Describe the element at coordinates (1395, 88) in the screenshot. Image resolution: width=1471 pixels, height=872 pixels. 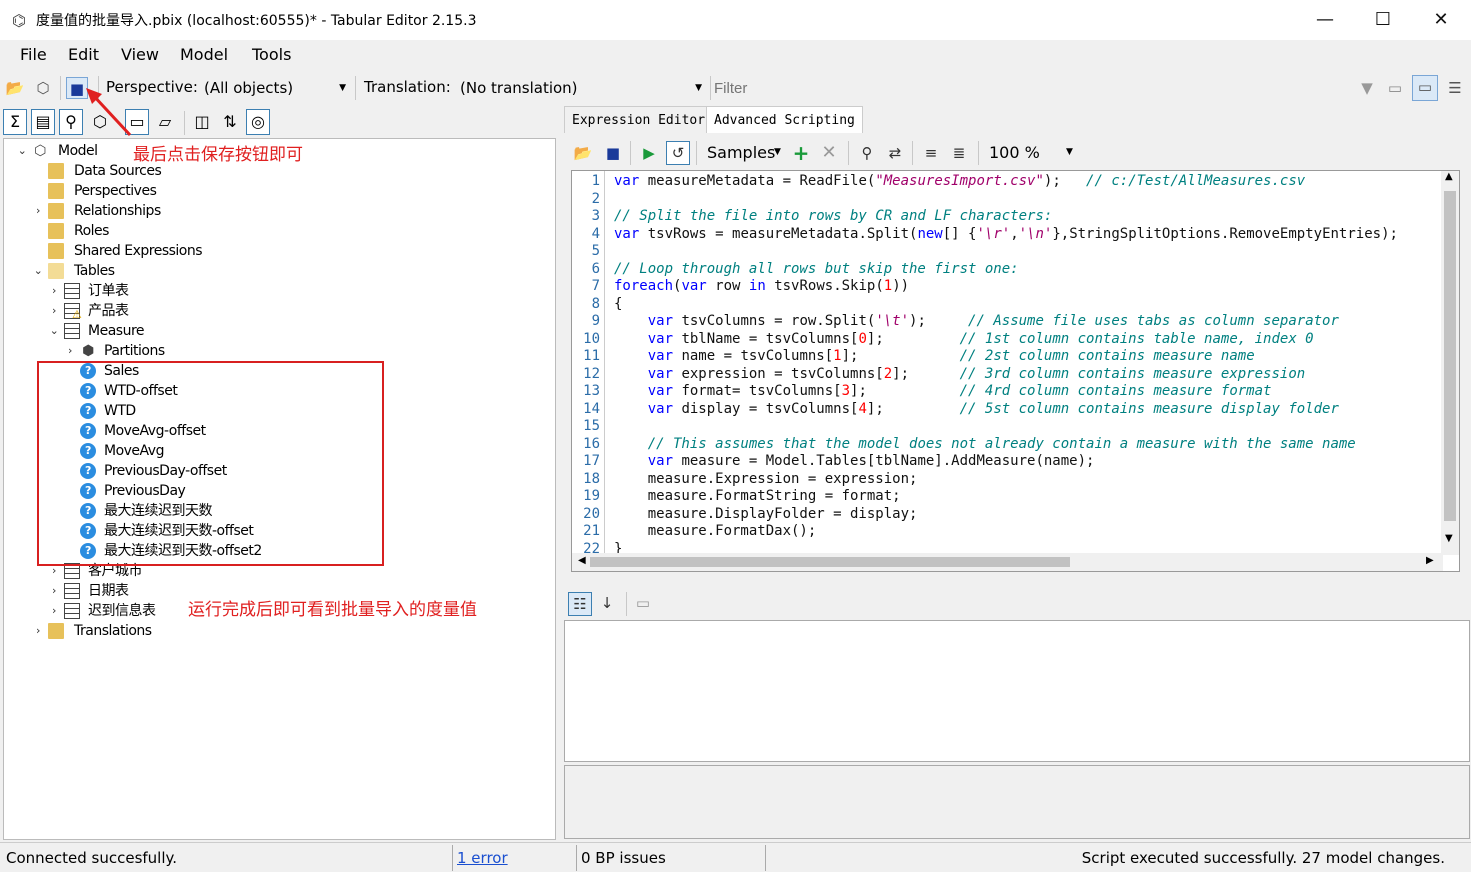
I see `view-icon: ▭` at that location.